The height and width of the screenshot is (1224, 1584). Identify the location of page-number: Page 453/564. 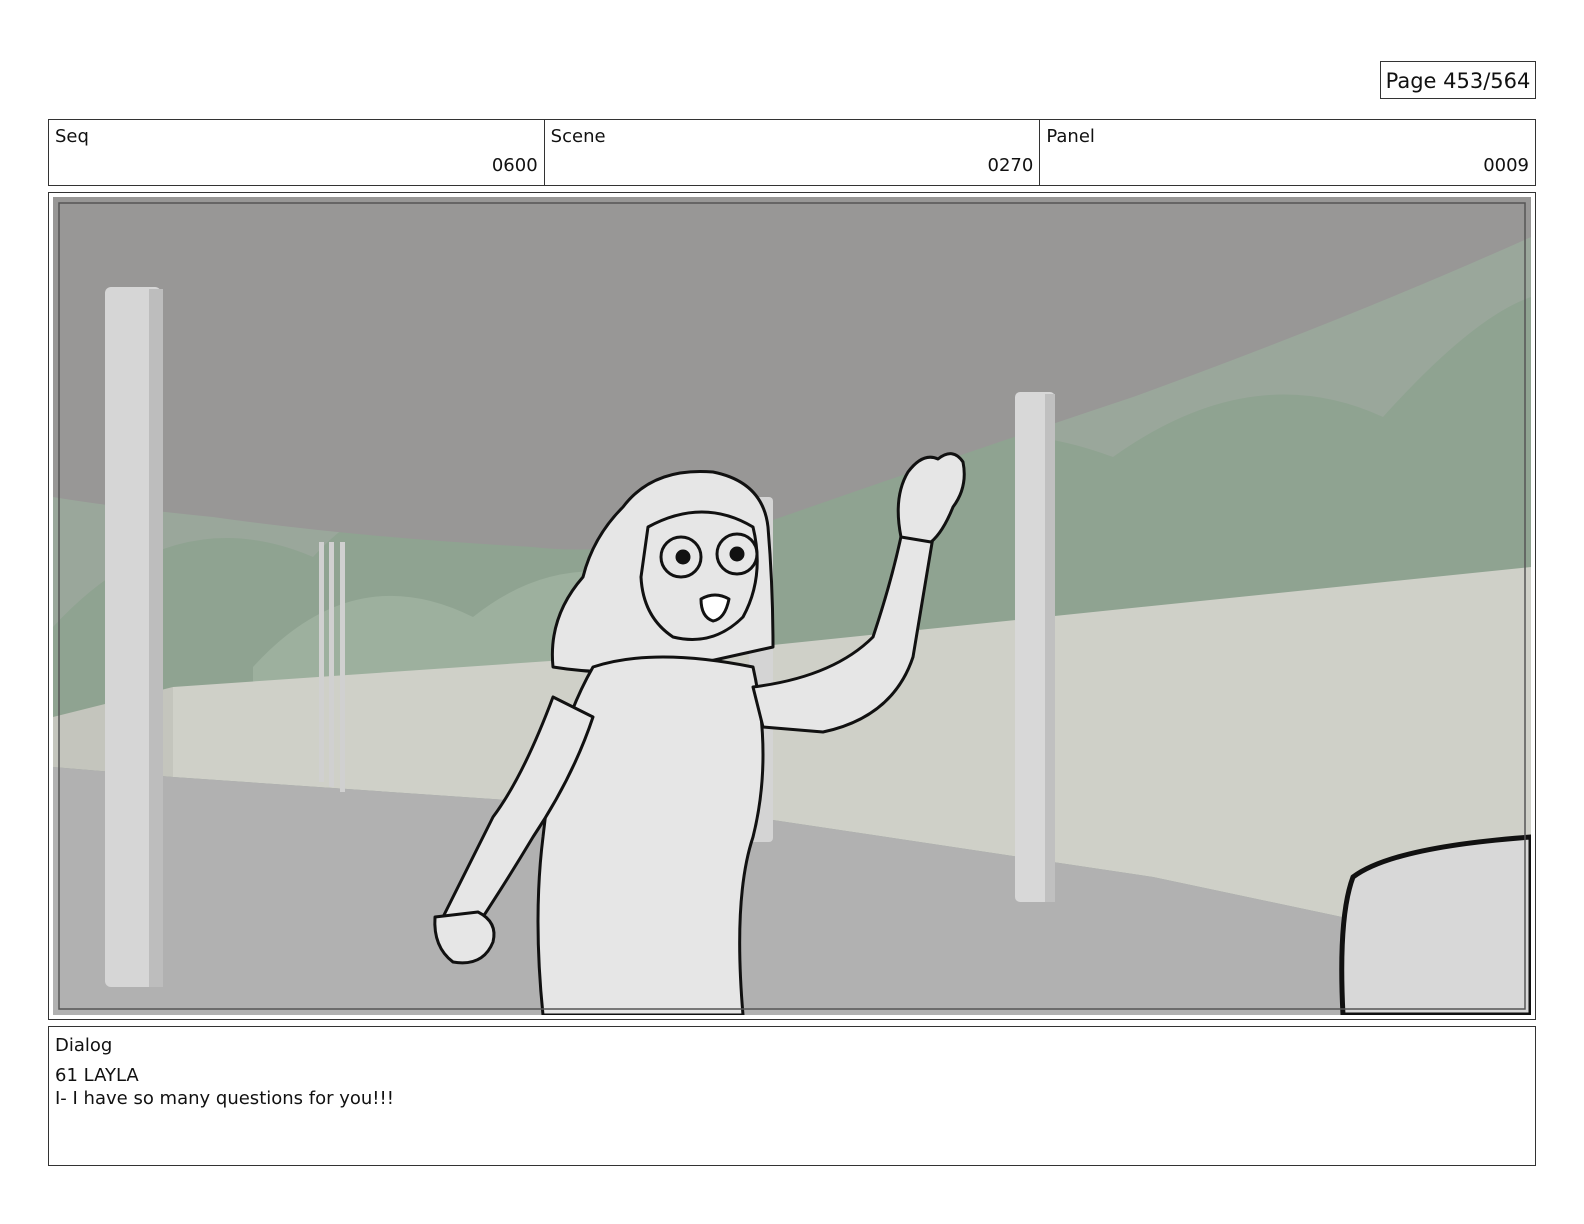
(1458, 80).